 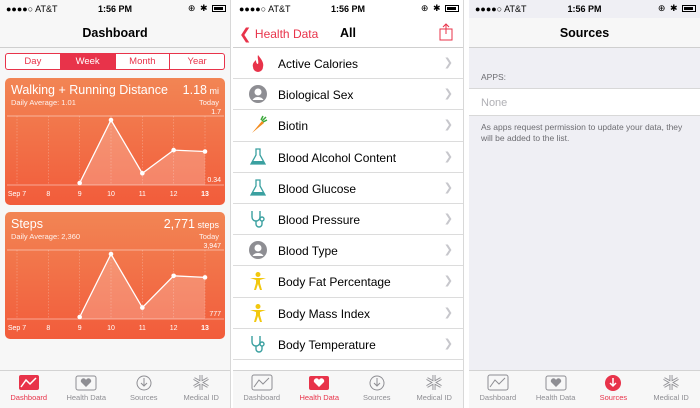 I want to click on y-max-label: 1.7, so click(x=216, y=112).